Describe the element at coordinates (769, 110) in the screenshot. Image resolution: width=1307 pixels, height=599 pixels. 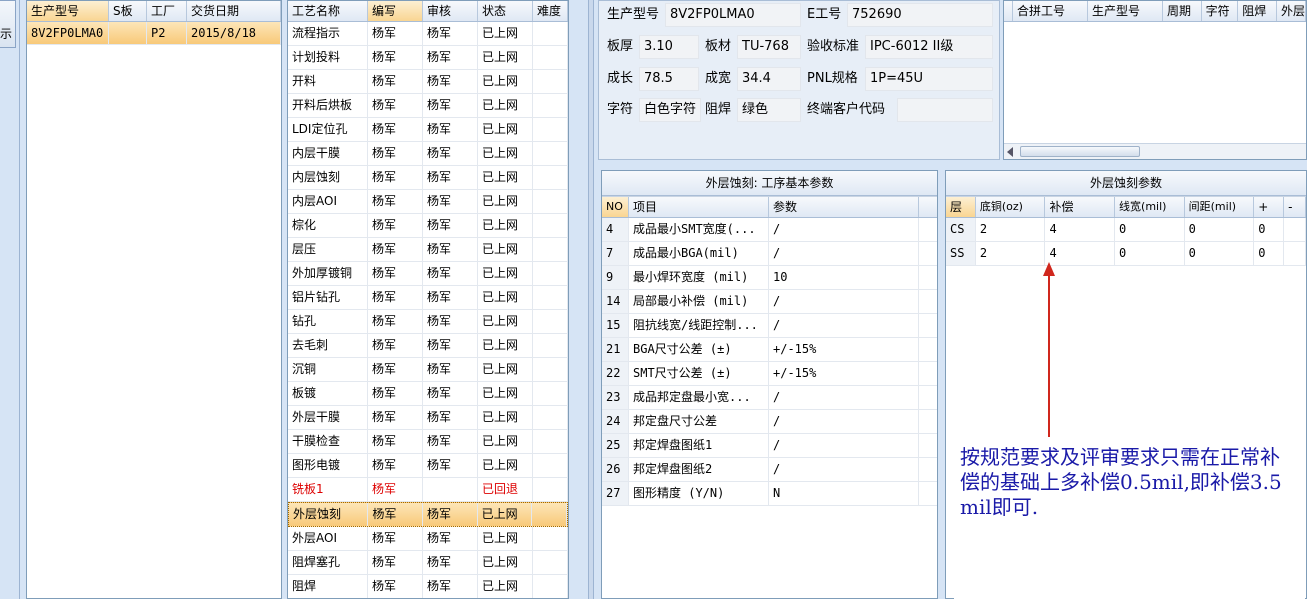
I see `mask-field: 绿色` at that location.